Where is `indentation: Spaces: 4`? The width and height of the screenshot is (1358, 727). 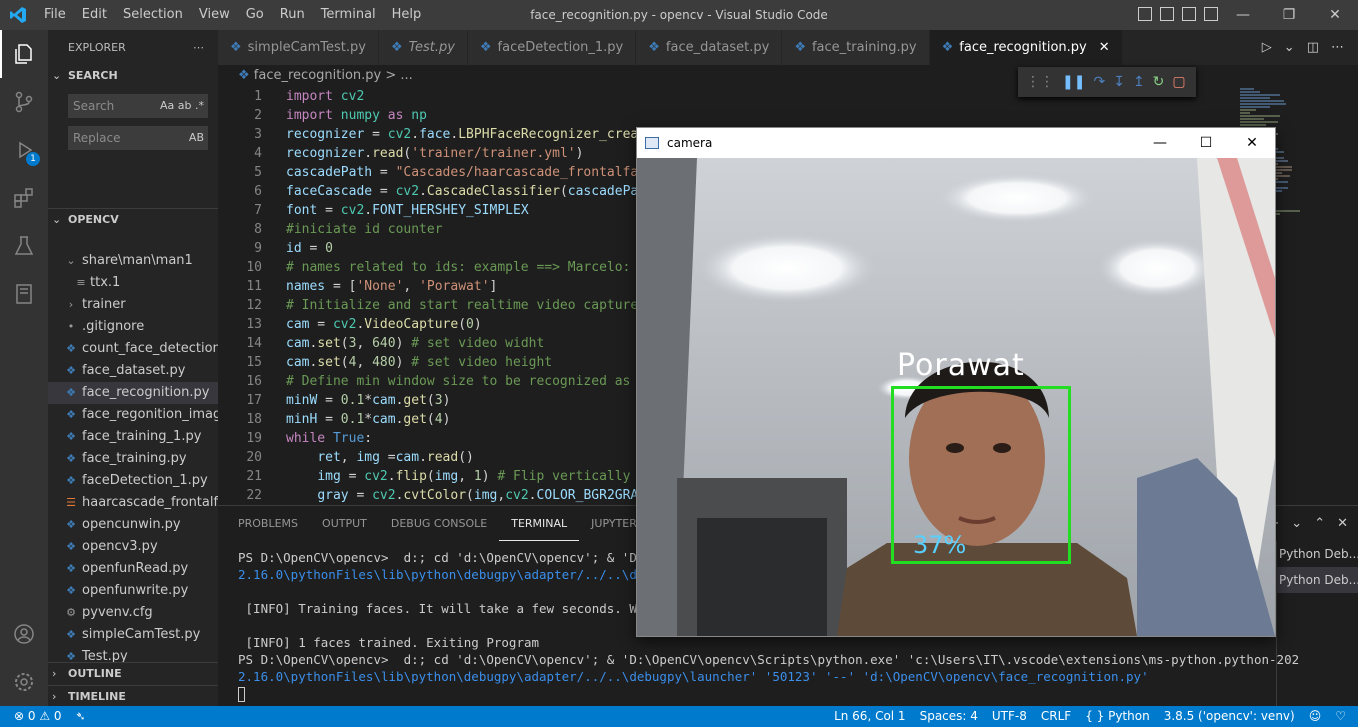 indentation: Spaces: 4 is located at coordinates (949, 716).